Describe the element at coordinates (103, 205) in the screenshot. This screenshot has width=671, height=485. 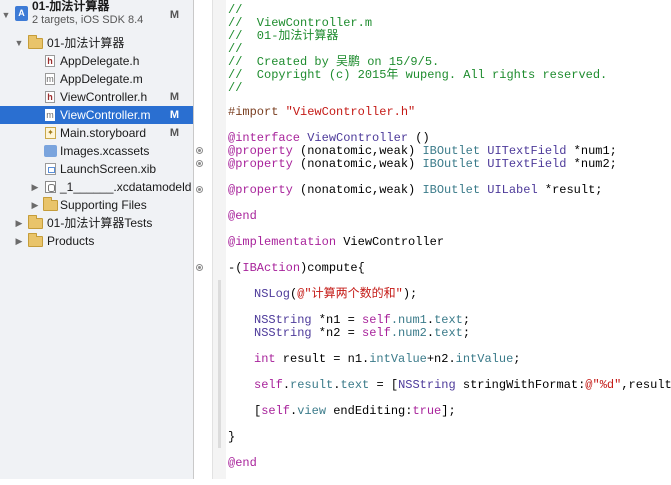
I see `group-label: Supporting Files` at that location.